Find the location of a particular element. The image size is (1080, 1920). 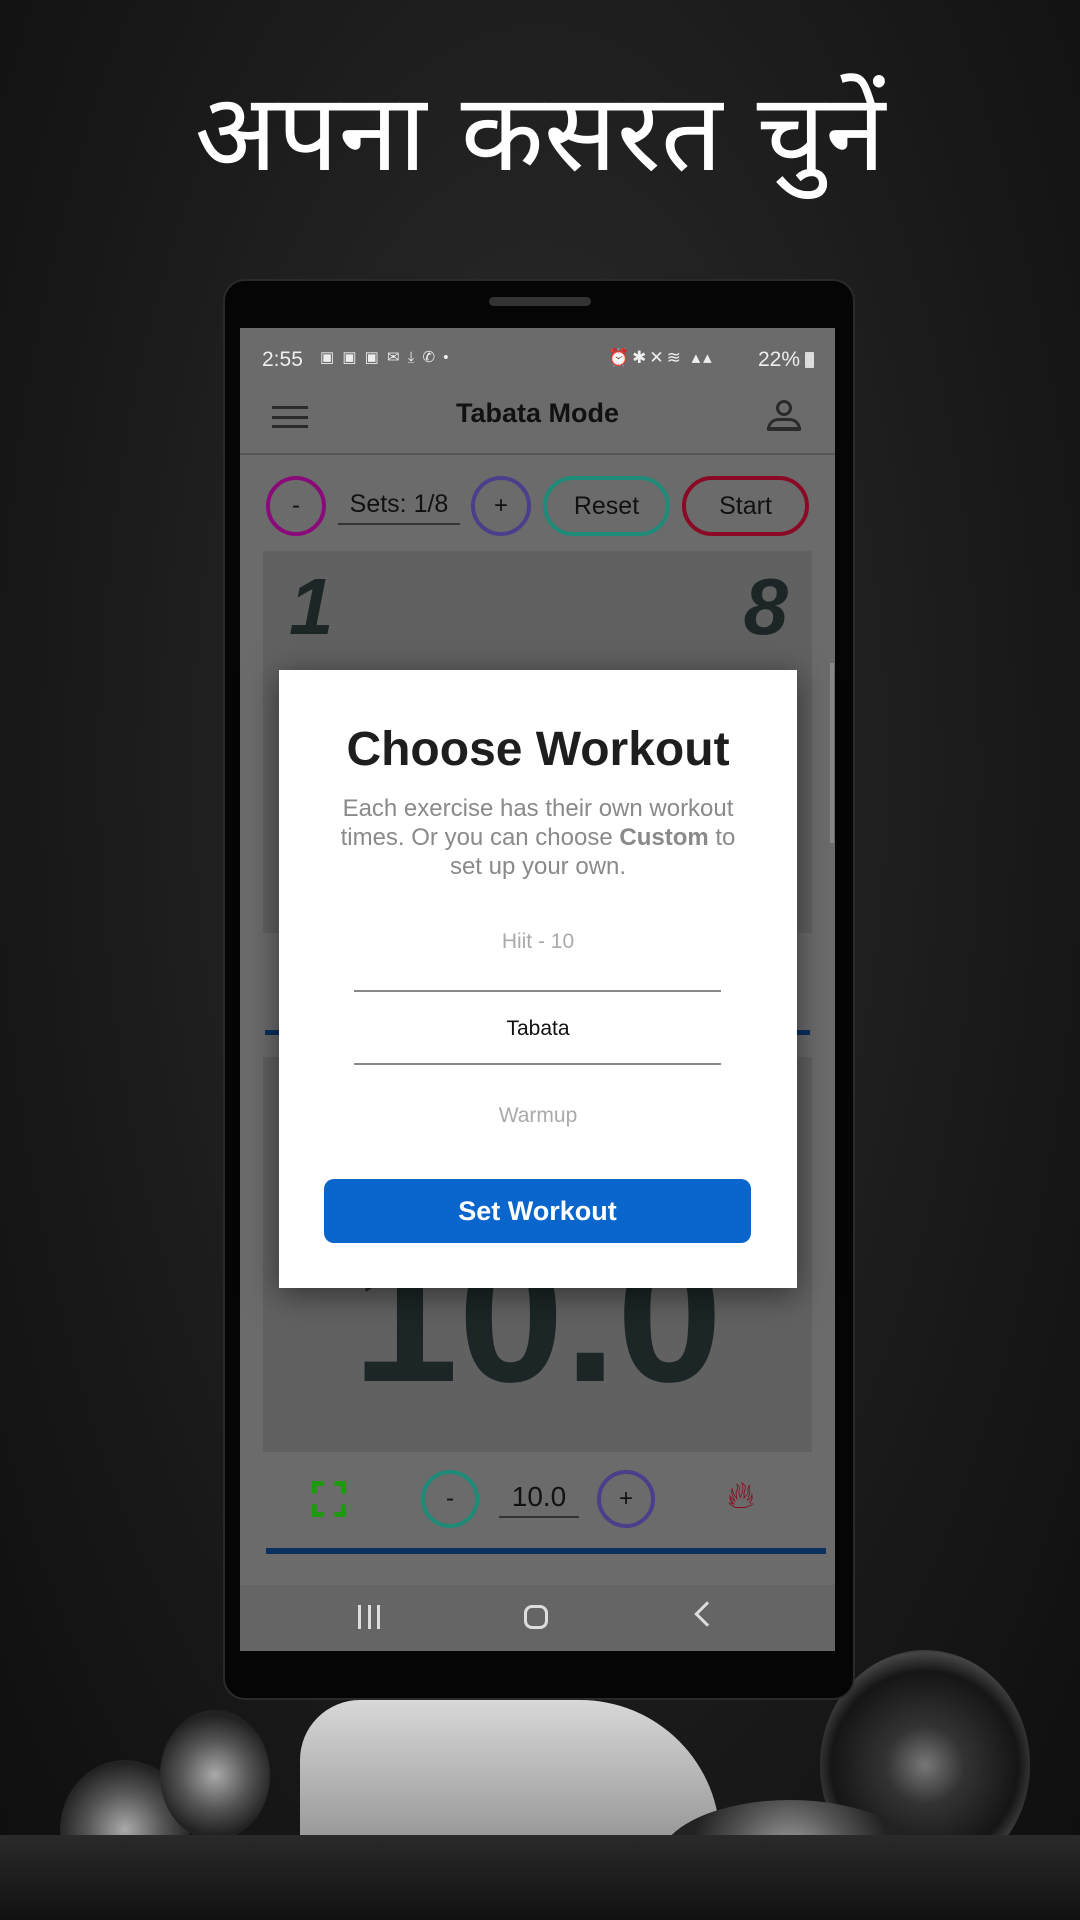

start-button: Start is located at coordinates (745, 506).